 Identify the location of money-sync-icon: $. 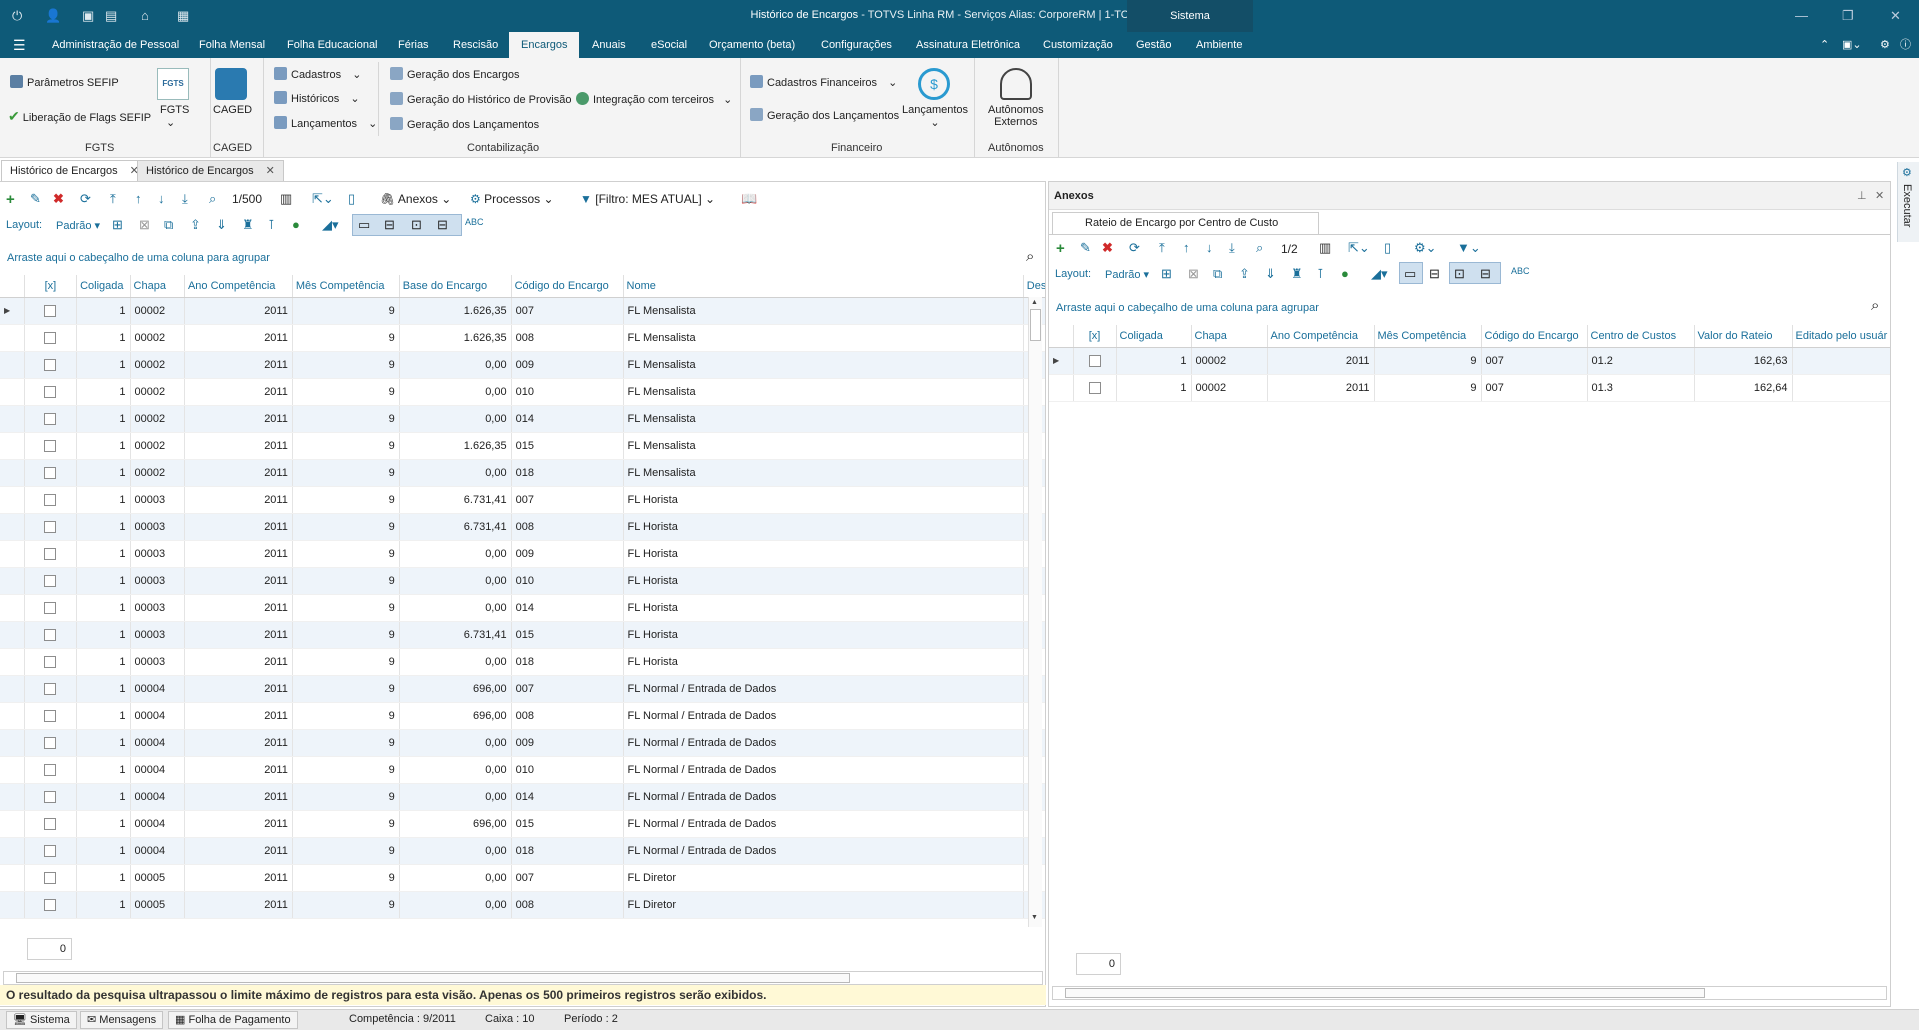
(934, 84).